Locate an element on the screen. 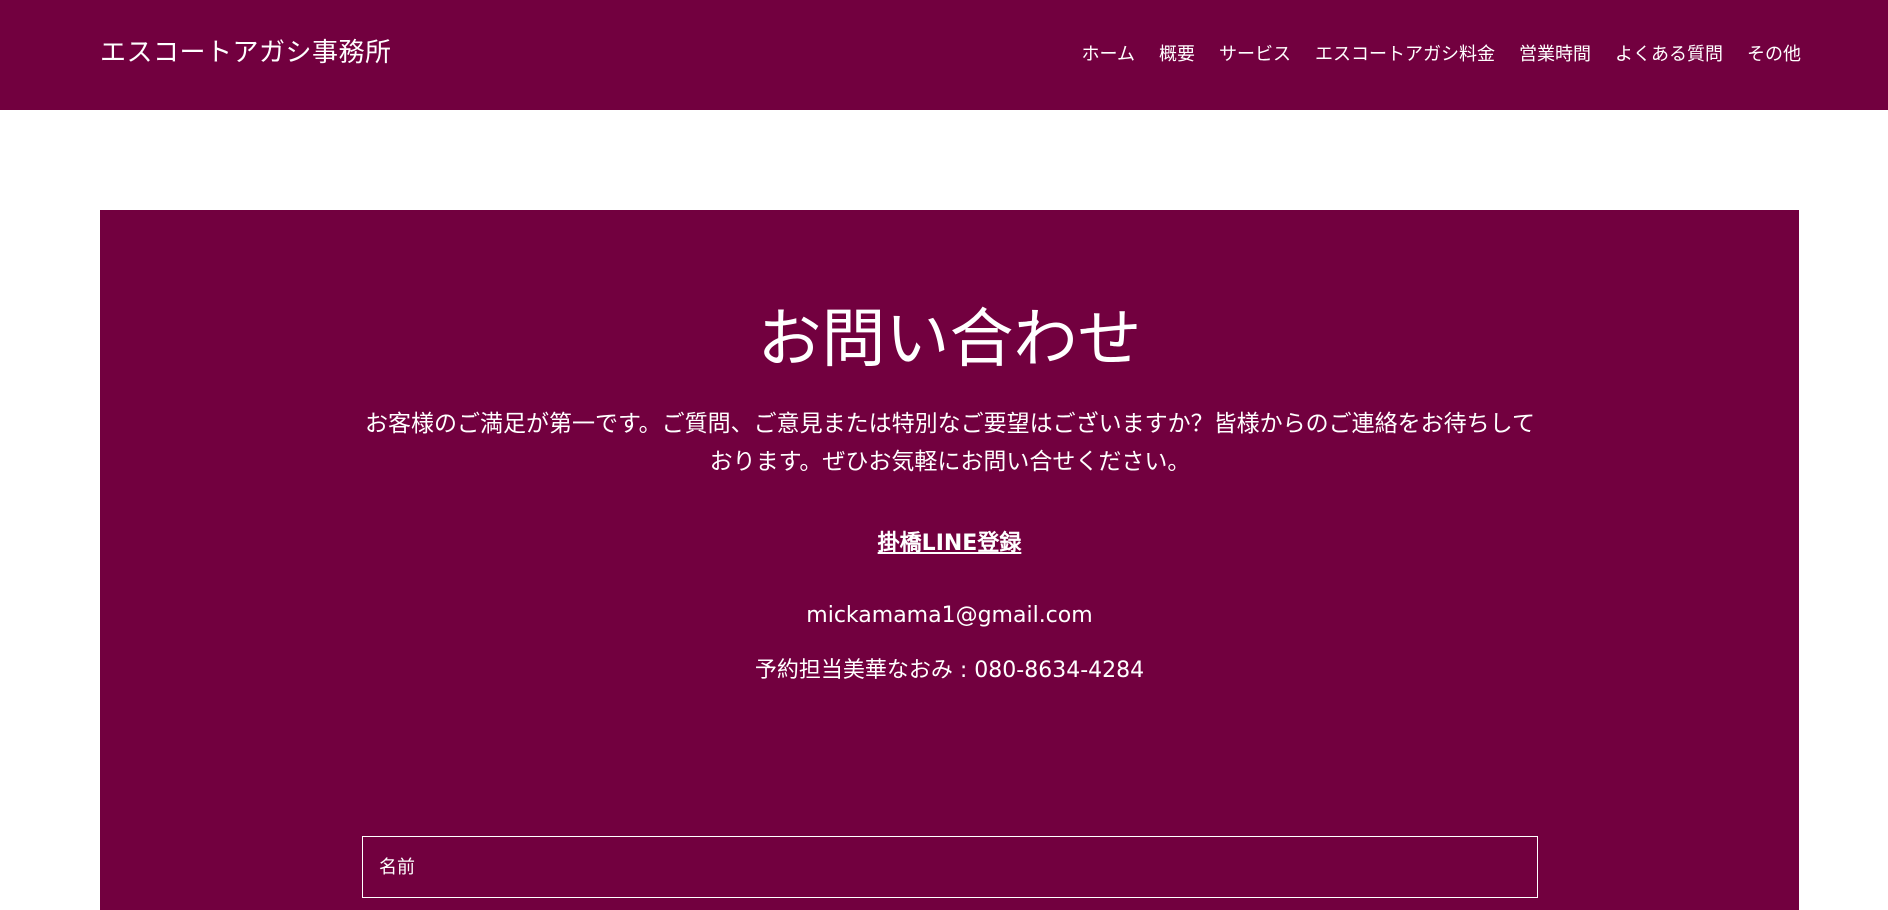 The width and height of the screenshot is (1888, 910). contact-email: mickamama1@gmail.com is located at coordinates (949, 615).